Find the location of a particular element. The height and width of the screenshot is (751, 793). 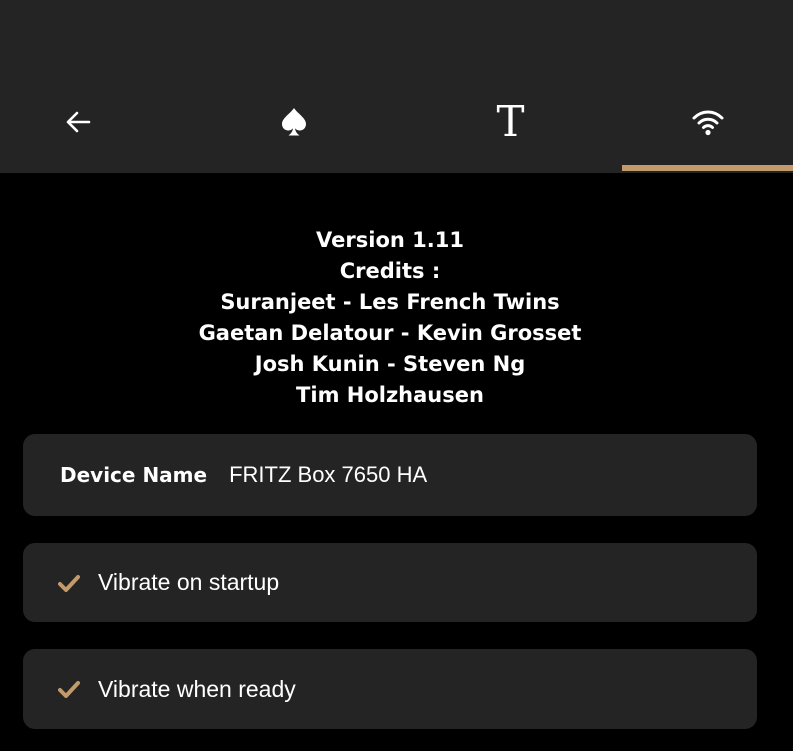

wifi-icon is located at coordinates (707, 123).